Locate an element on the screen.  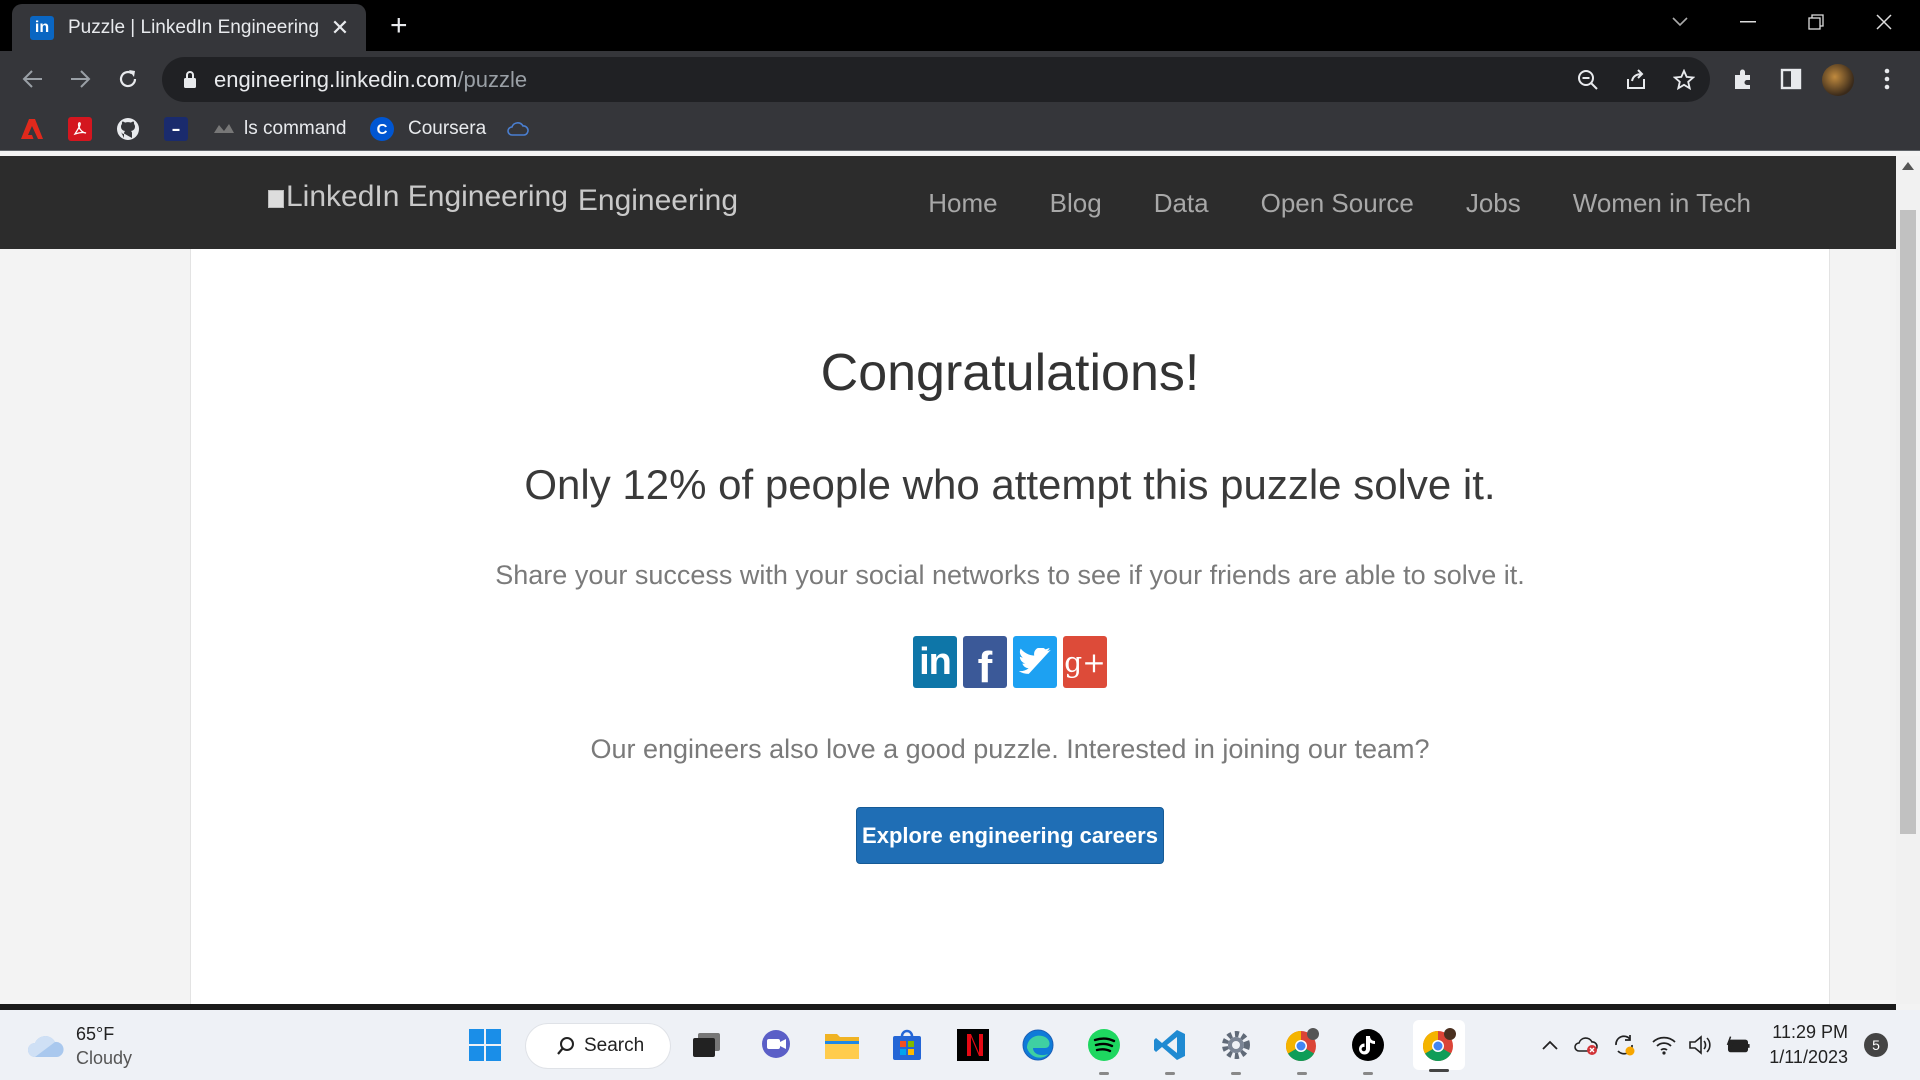
ls-command-icon is located at coordinates (224, 129).